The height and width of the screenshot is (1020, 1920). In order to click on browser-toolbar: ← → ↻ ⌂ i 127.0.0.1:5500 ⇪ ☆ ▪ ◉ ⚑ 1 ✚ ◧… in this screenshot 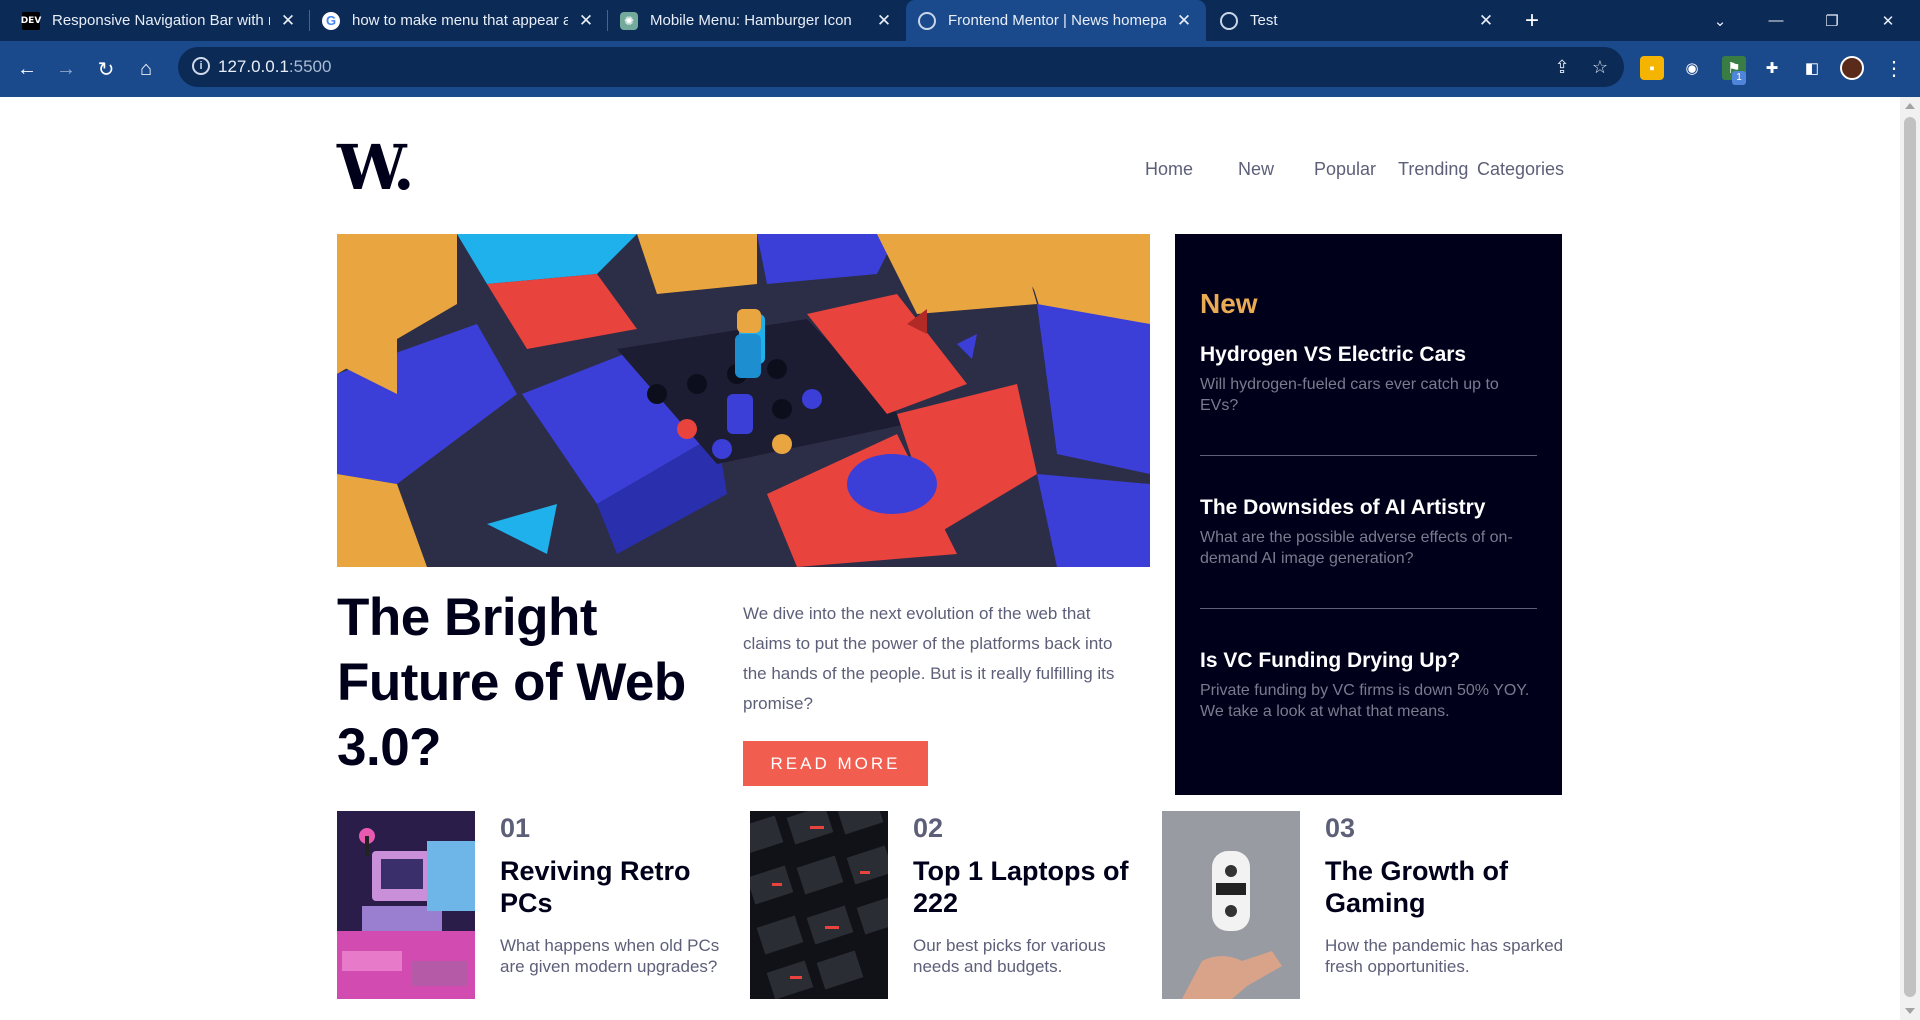, I will do `click(960, 69)`.